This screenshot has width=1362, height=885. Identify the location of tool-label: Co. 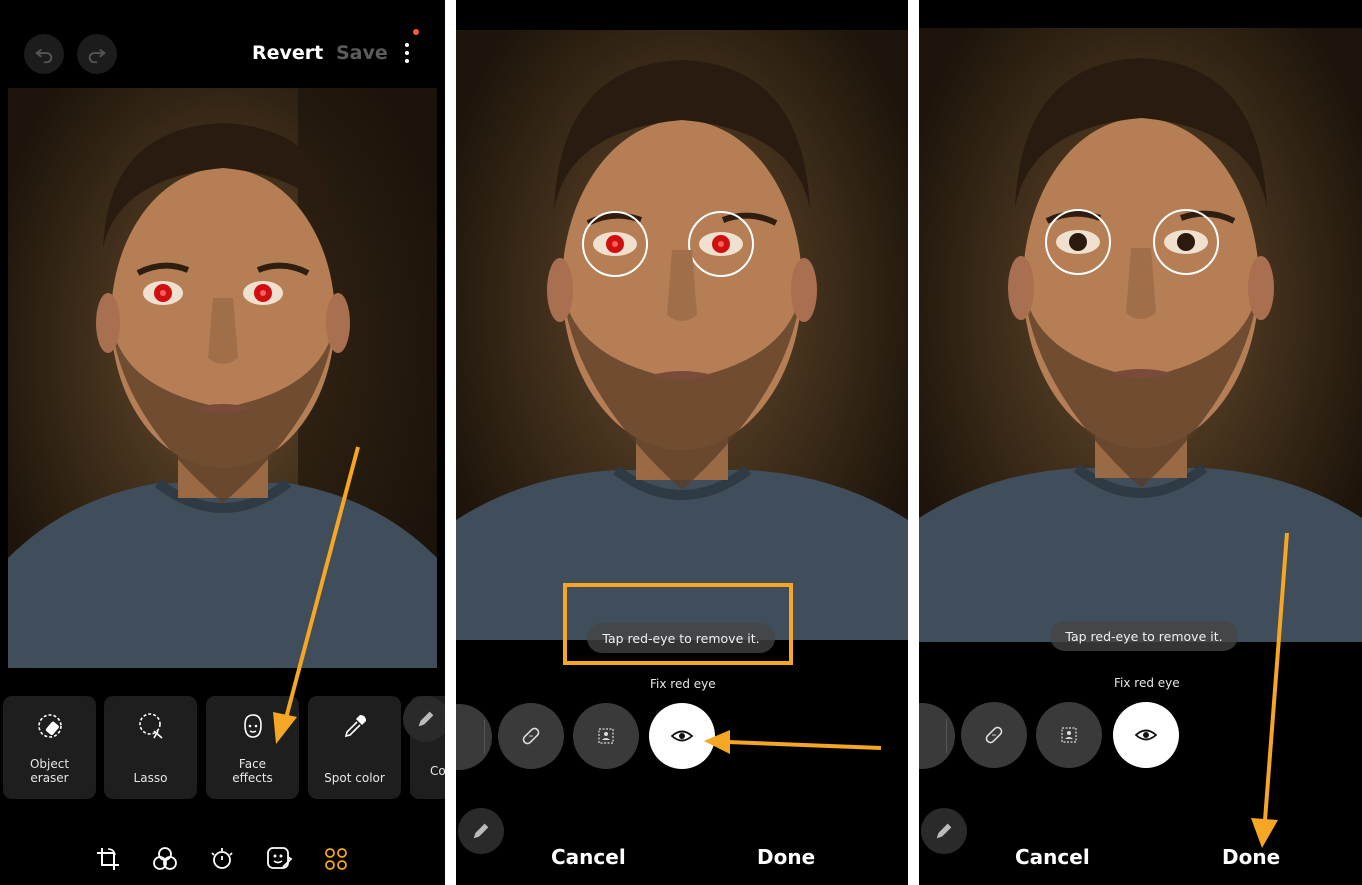
(437, 771).